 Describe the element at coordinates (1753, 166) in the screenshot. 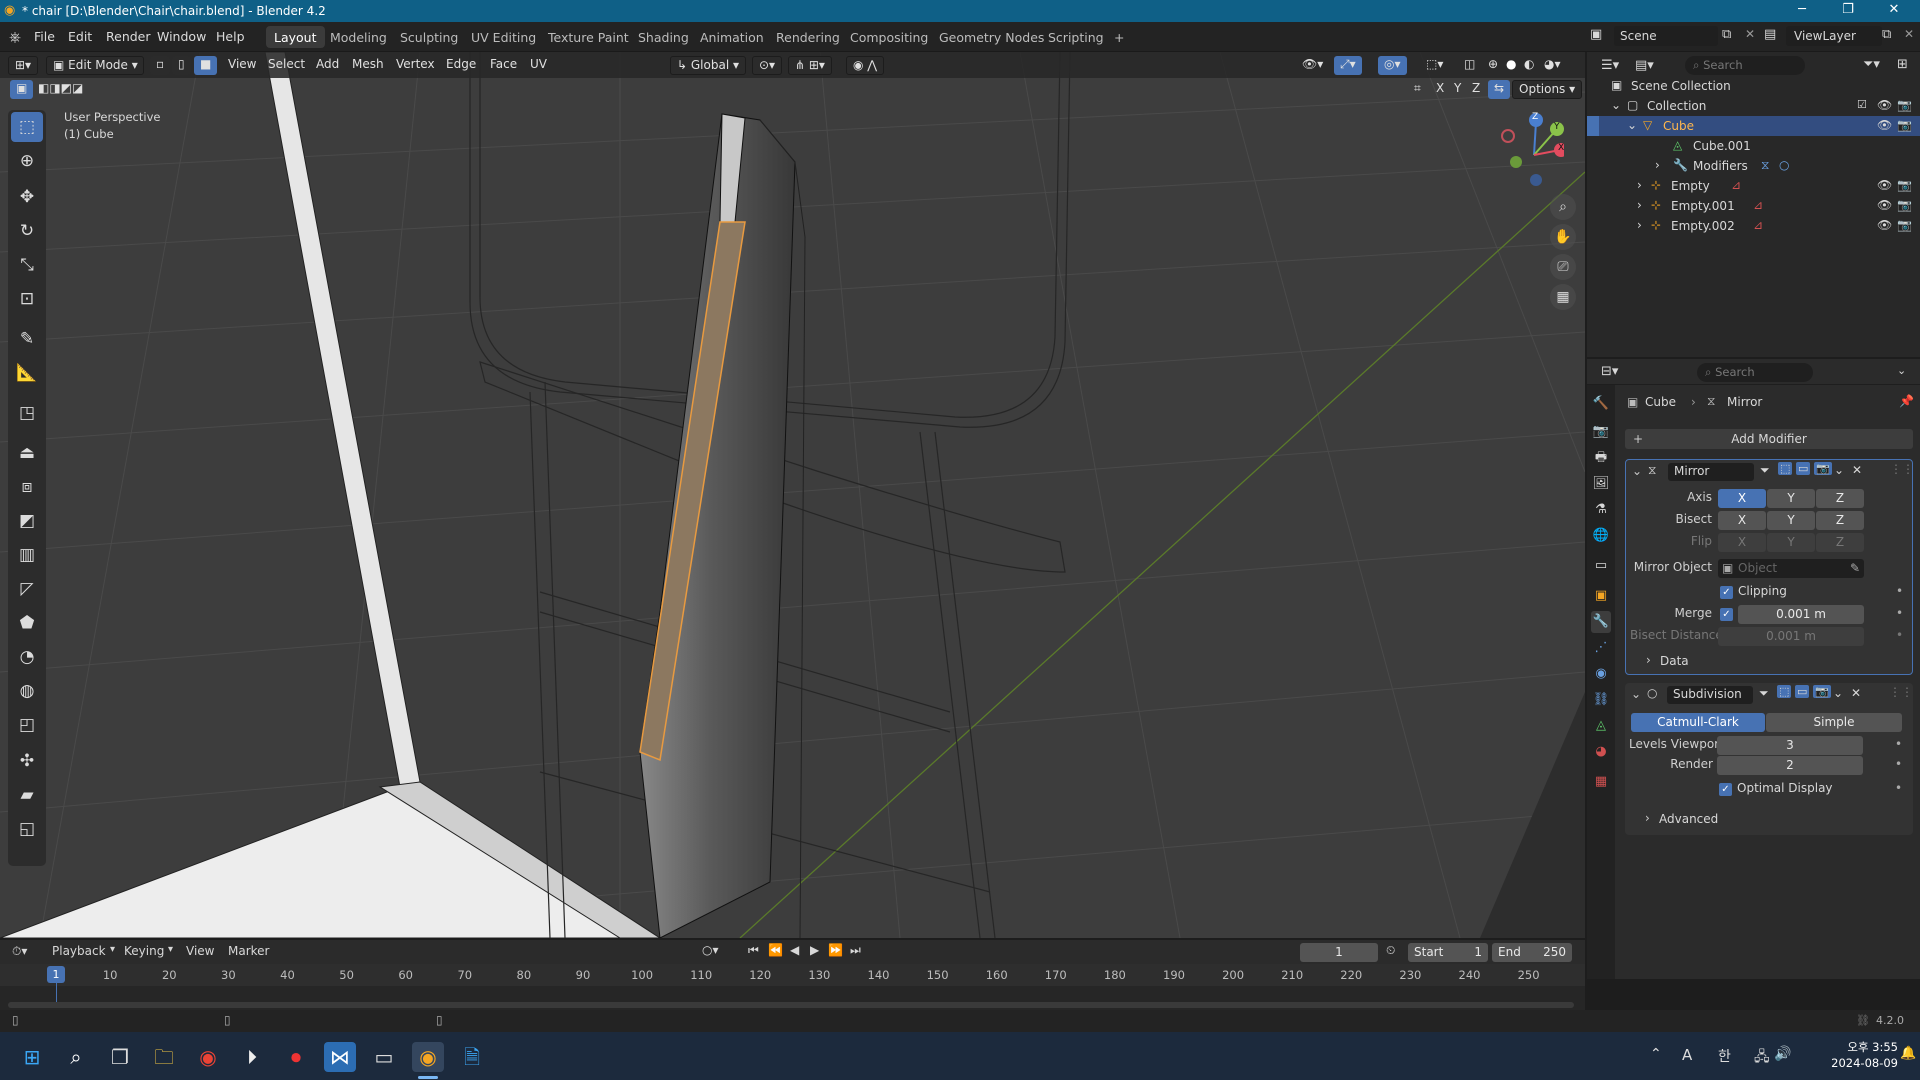

I see `outliner-row-modifiers: › 🔧 Modifiers ⧖ ○` at that location.